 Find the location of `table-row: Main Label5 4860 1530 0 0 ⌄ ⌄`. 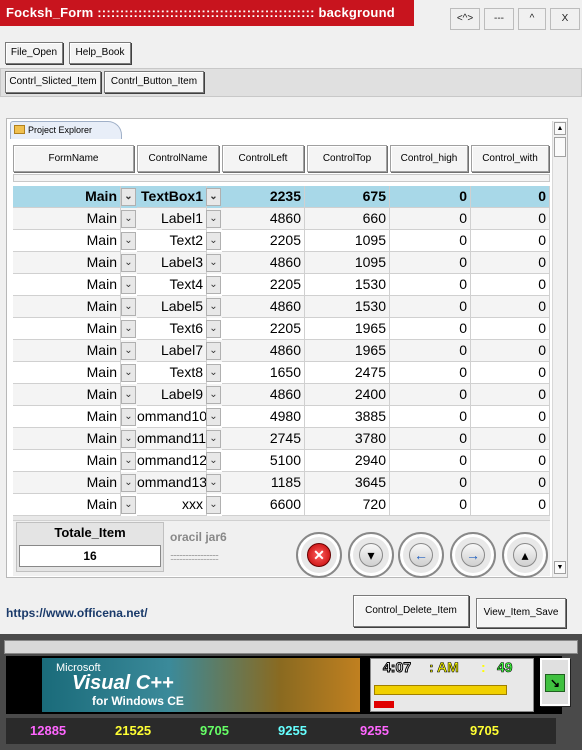

table-row: Main Label5 4860 1530 0 0 ⌄ ⌄ is located at coordinates (281, 307).